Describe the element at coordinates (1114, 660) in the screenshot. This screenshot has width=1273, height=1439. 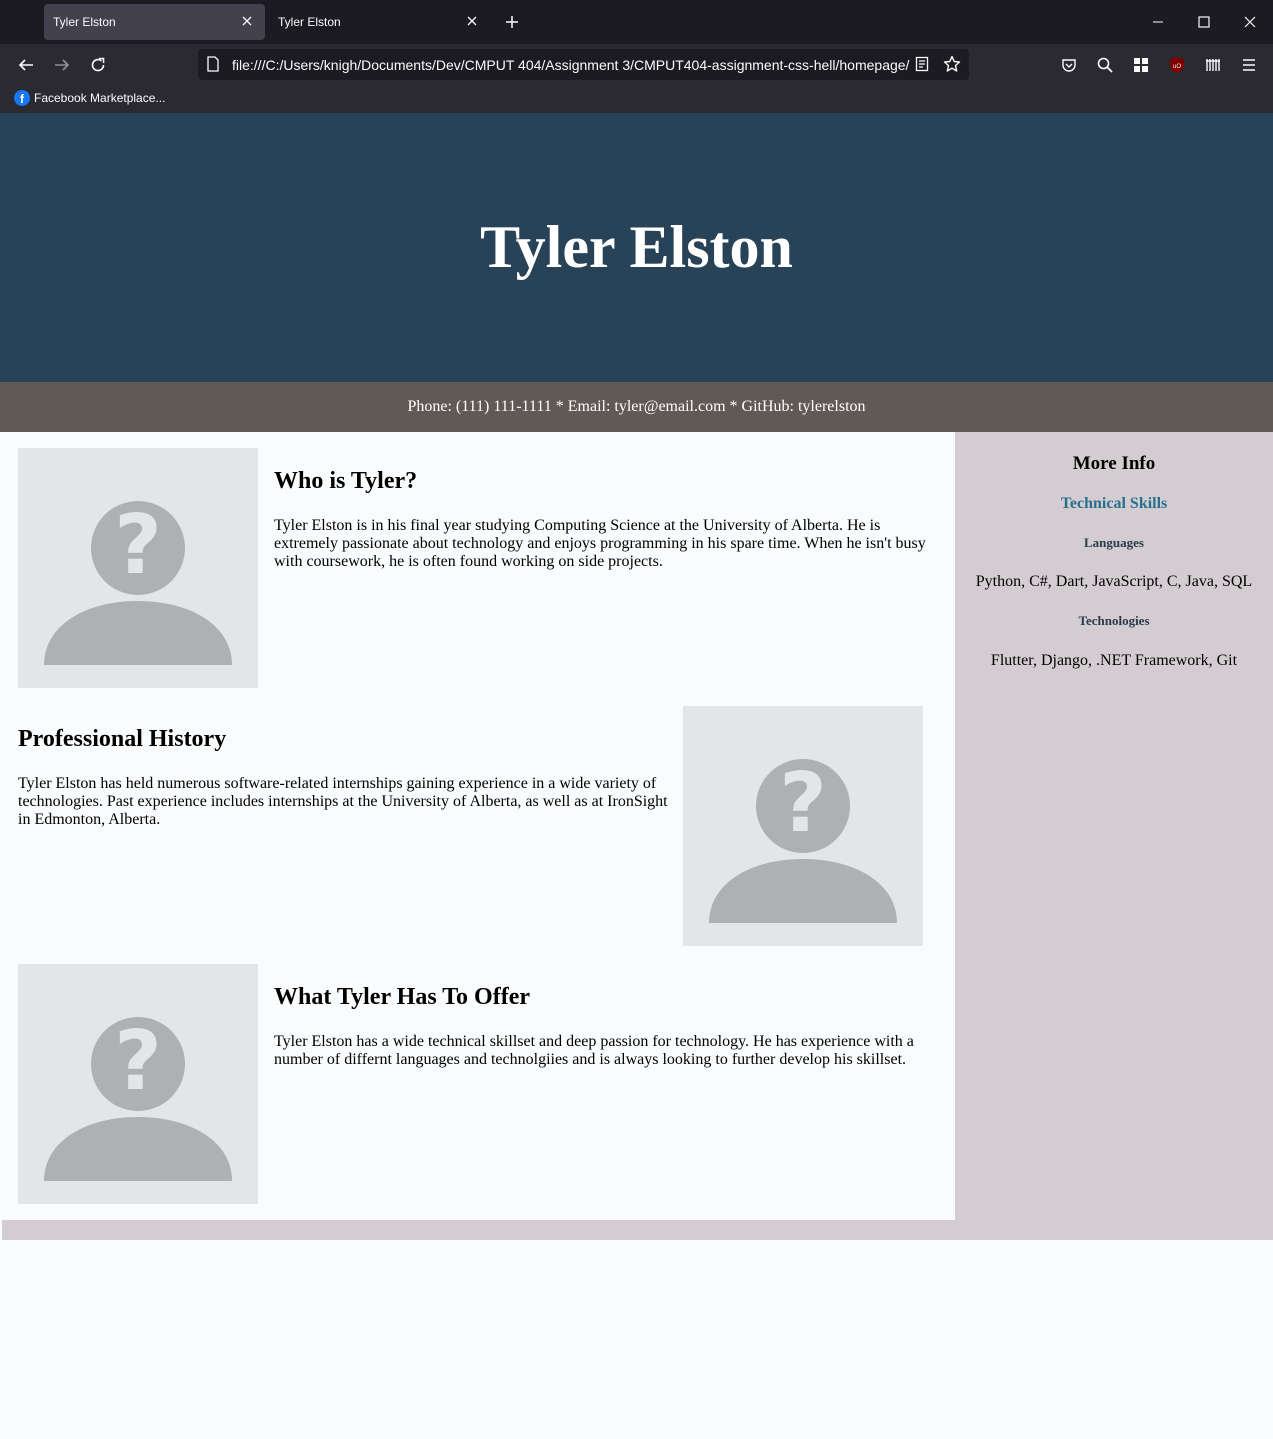
I see `technologies-list: Flutter, Django, .NET Framework, Git` at that location.